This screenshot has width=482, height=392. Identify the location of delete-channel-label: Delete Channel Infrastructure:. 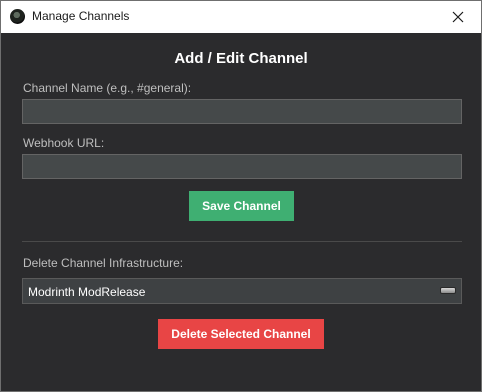
(103, 263).